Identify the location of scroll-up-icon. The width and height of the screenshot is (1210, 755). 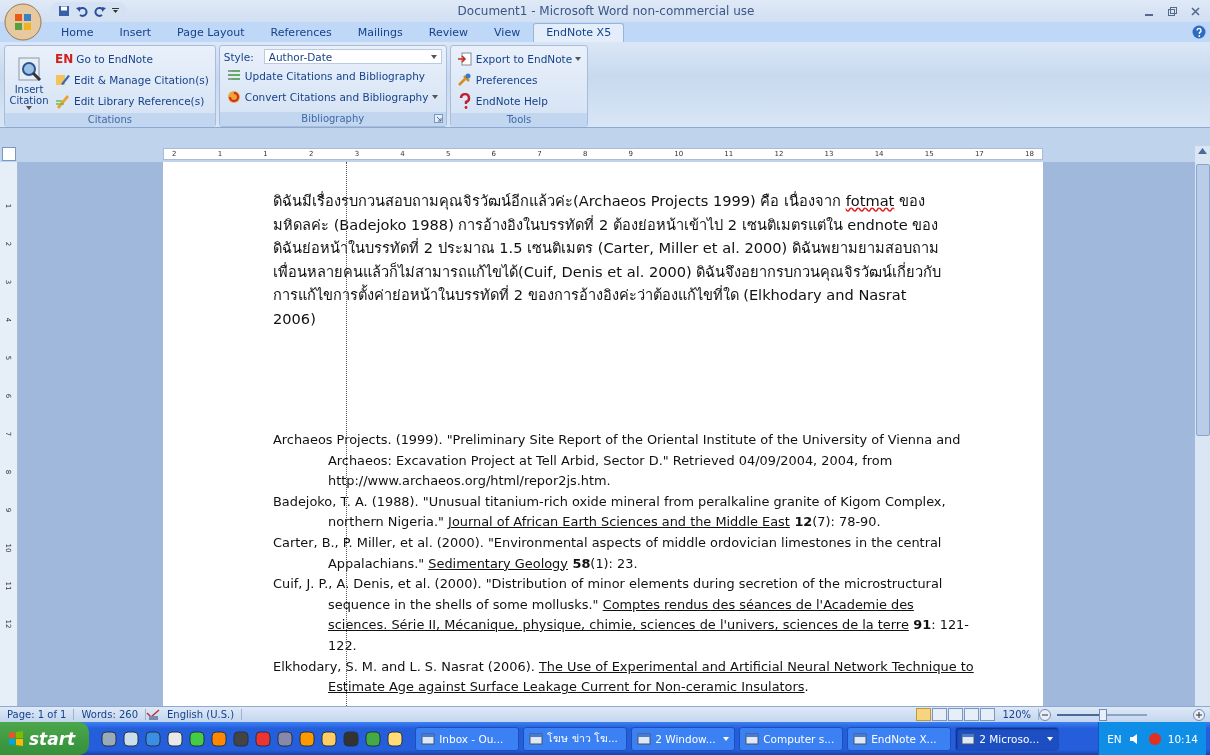
(1202, 151).